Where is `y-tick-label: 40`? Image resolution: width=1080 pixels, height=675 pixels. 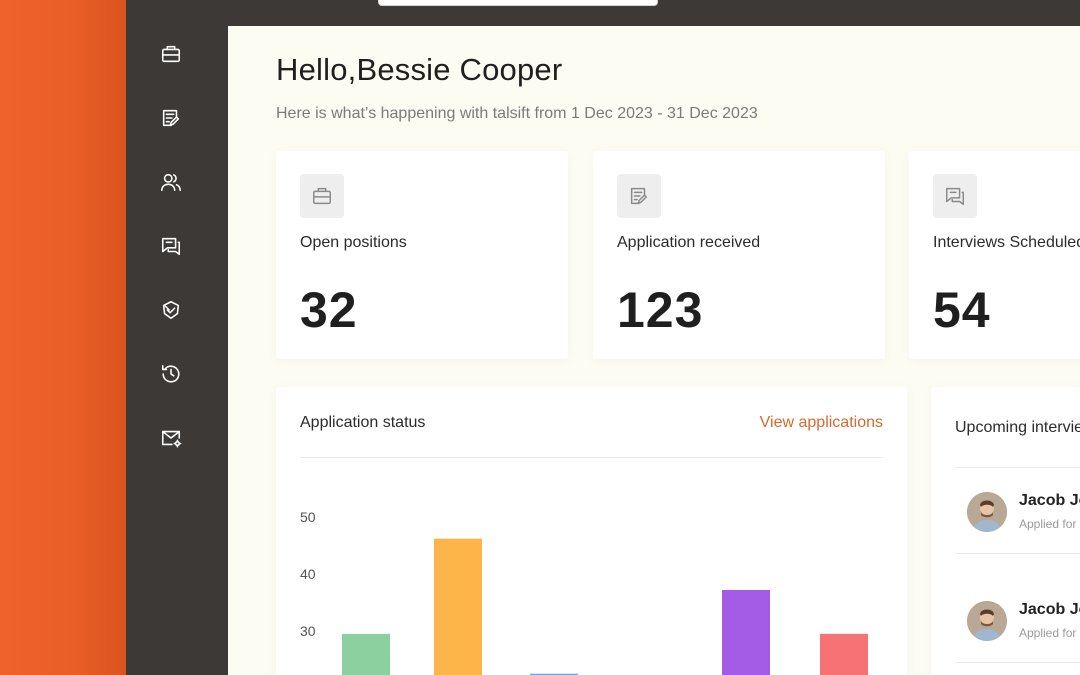
y-tick-label: 40 is located at coordinates (308, 574).